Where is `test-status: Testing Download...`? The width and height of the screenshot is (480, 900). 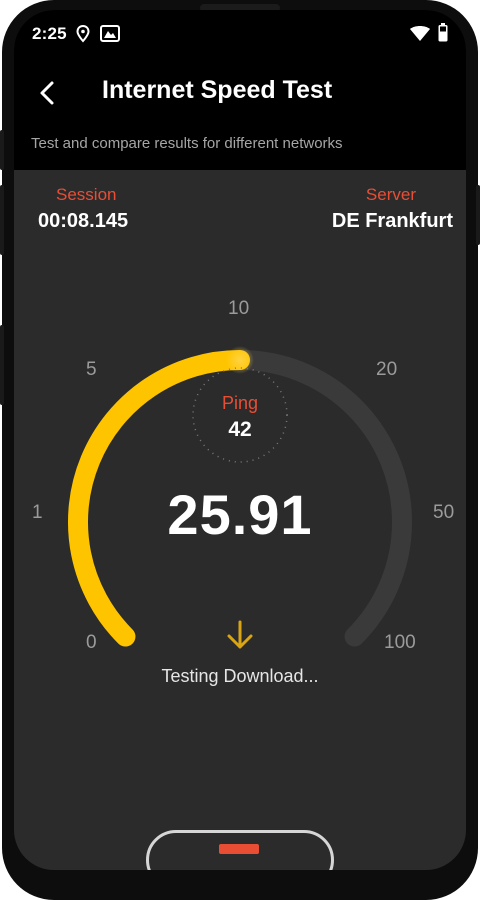 test-status: Testing Download... is located at coordinates (240, 676).